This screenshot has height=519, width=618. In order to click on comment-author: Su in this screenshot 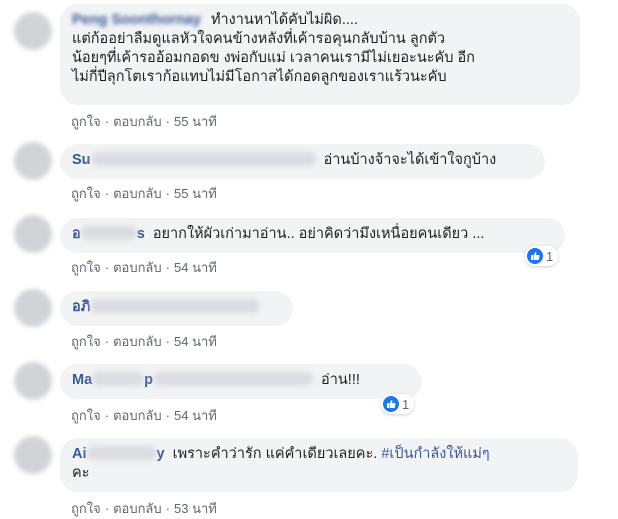, I will do `click(81, 160)`.